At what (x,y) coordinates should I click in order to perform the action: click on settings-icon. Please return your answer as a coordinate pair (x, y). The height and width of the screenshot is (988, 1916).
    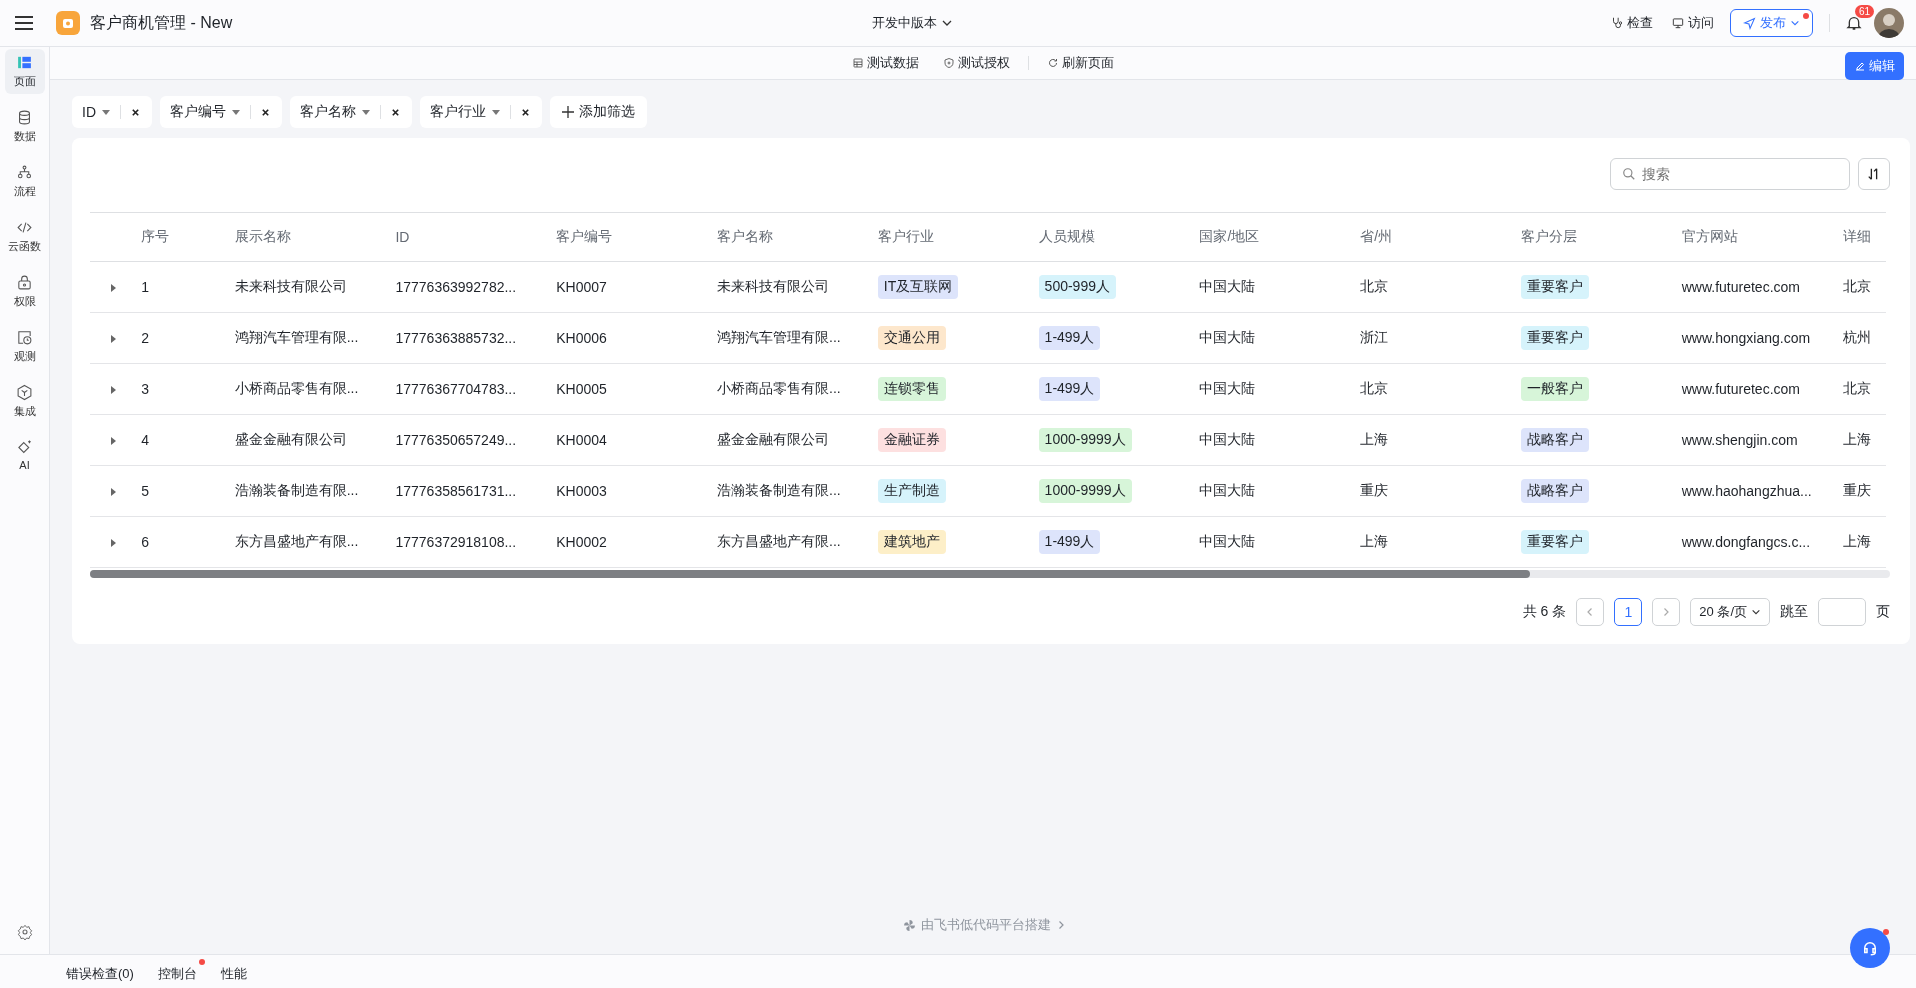
    Looking at the image, I should click on (24, 932).